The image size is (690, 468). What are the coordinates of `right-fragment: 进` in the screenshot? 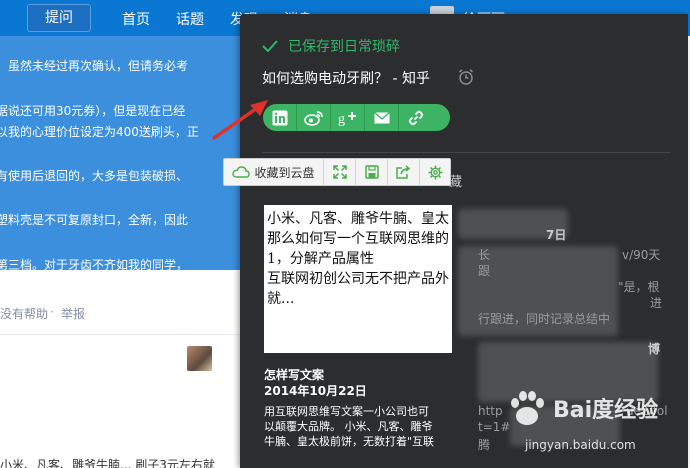 It's located at (656, 303).